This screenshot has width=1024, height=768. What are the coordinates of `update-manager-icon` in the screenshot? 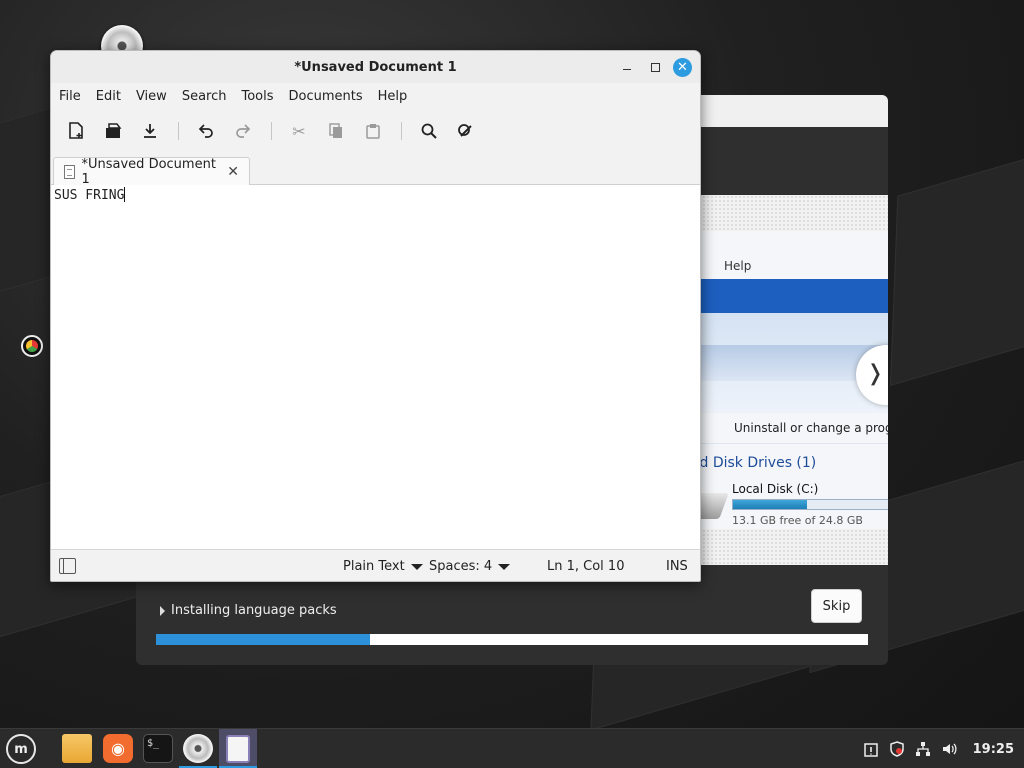 It's located at (871, 749).